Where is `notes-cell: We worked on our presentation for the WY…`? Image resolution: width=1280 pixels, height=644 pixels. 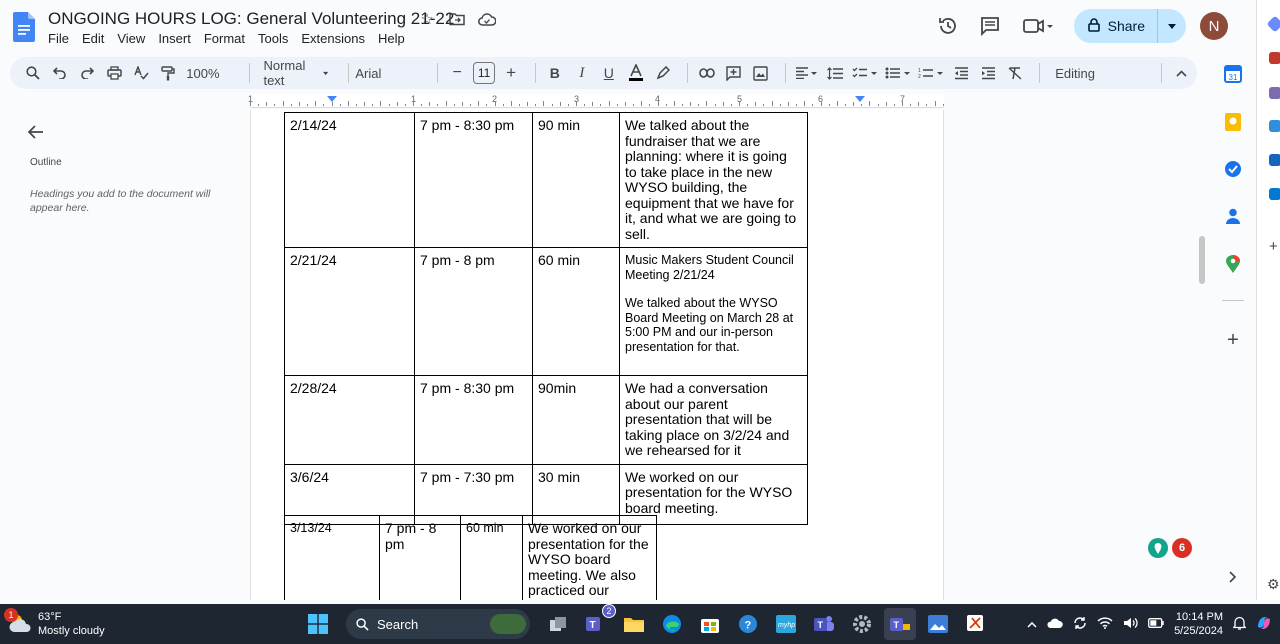
notes-cell: We worked on our presentation for the WY… is located at coordinates (589, 557).